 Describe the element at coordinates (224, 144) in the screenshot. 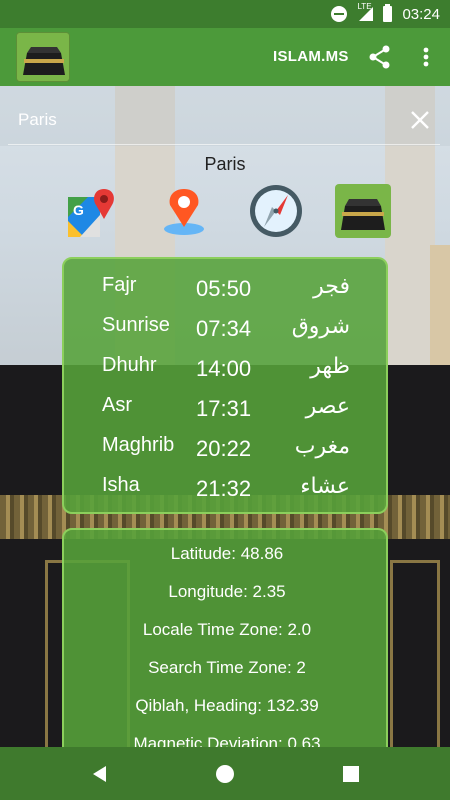

I see `search-underline` at that location.